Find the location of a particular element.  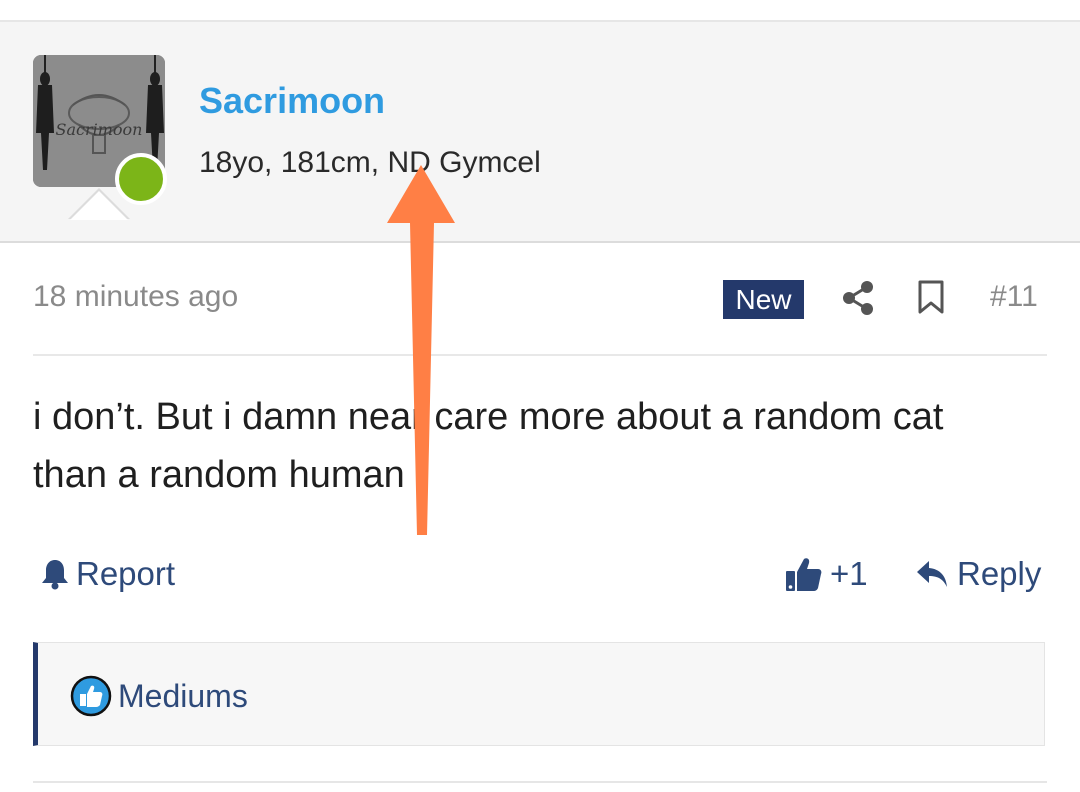

reply-icon is located at coordinates (932, 574).